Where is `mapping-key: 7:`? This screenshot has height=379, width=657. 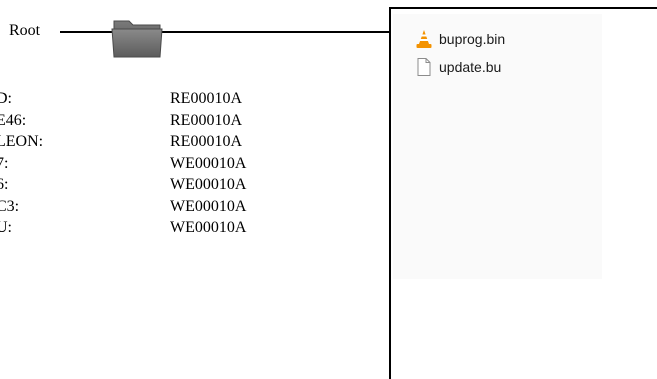
mapping-key: 7: is located at coordinates (4, 163).